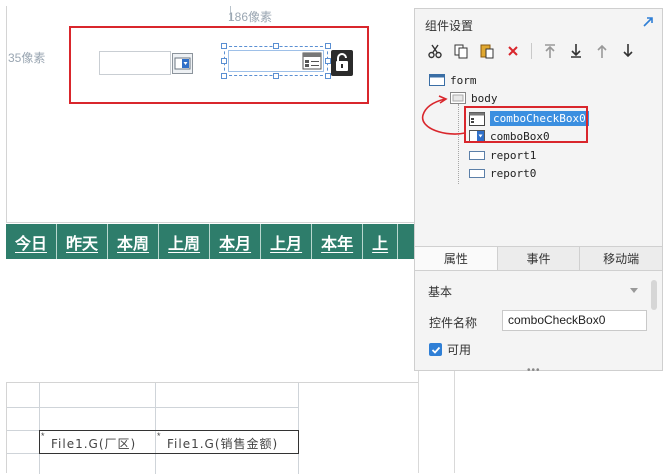 The image size is (671, 474). I want to click on date-button-last-year: 上, so click(381, 241).